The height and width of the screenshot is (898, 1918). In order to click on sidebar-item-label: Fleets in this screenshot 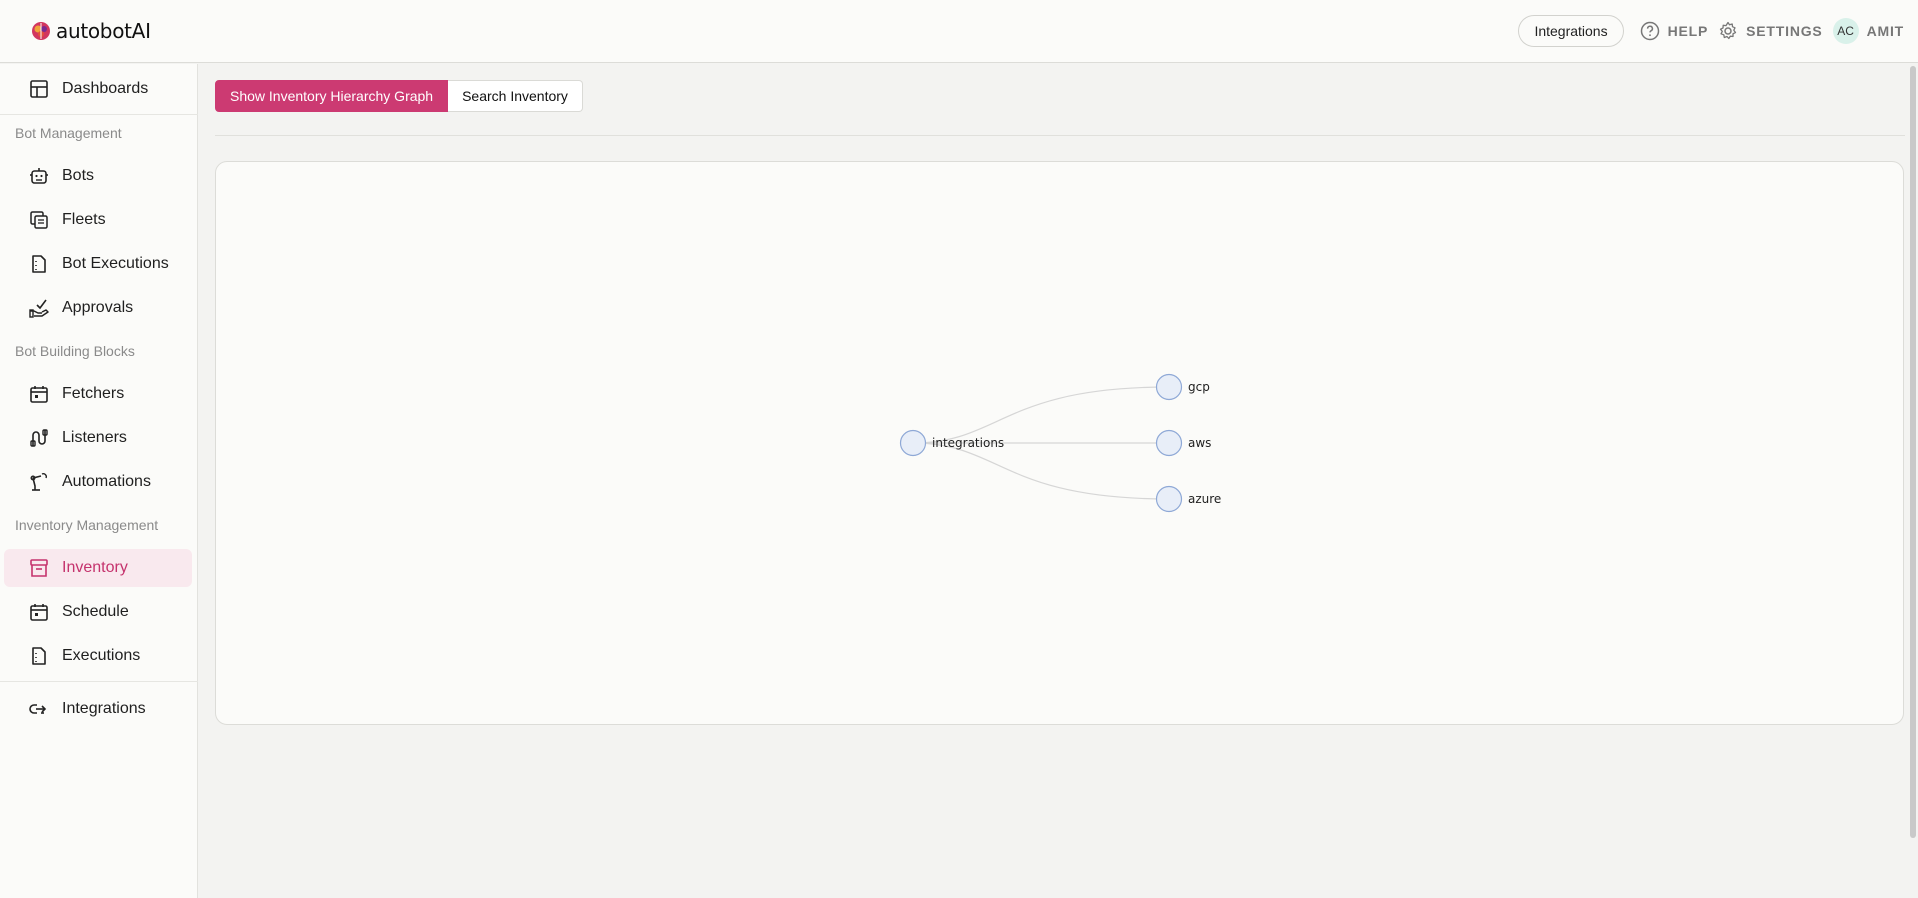, I will do `click(84, 219)`.